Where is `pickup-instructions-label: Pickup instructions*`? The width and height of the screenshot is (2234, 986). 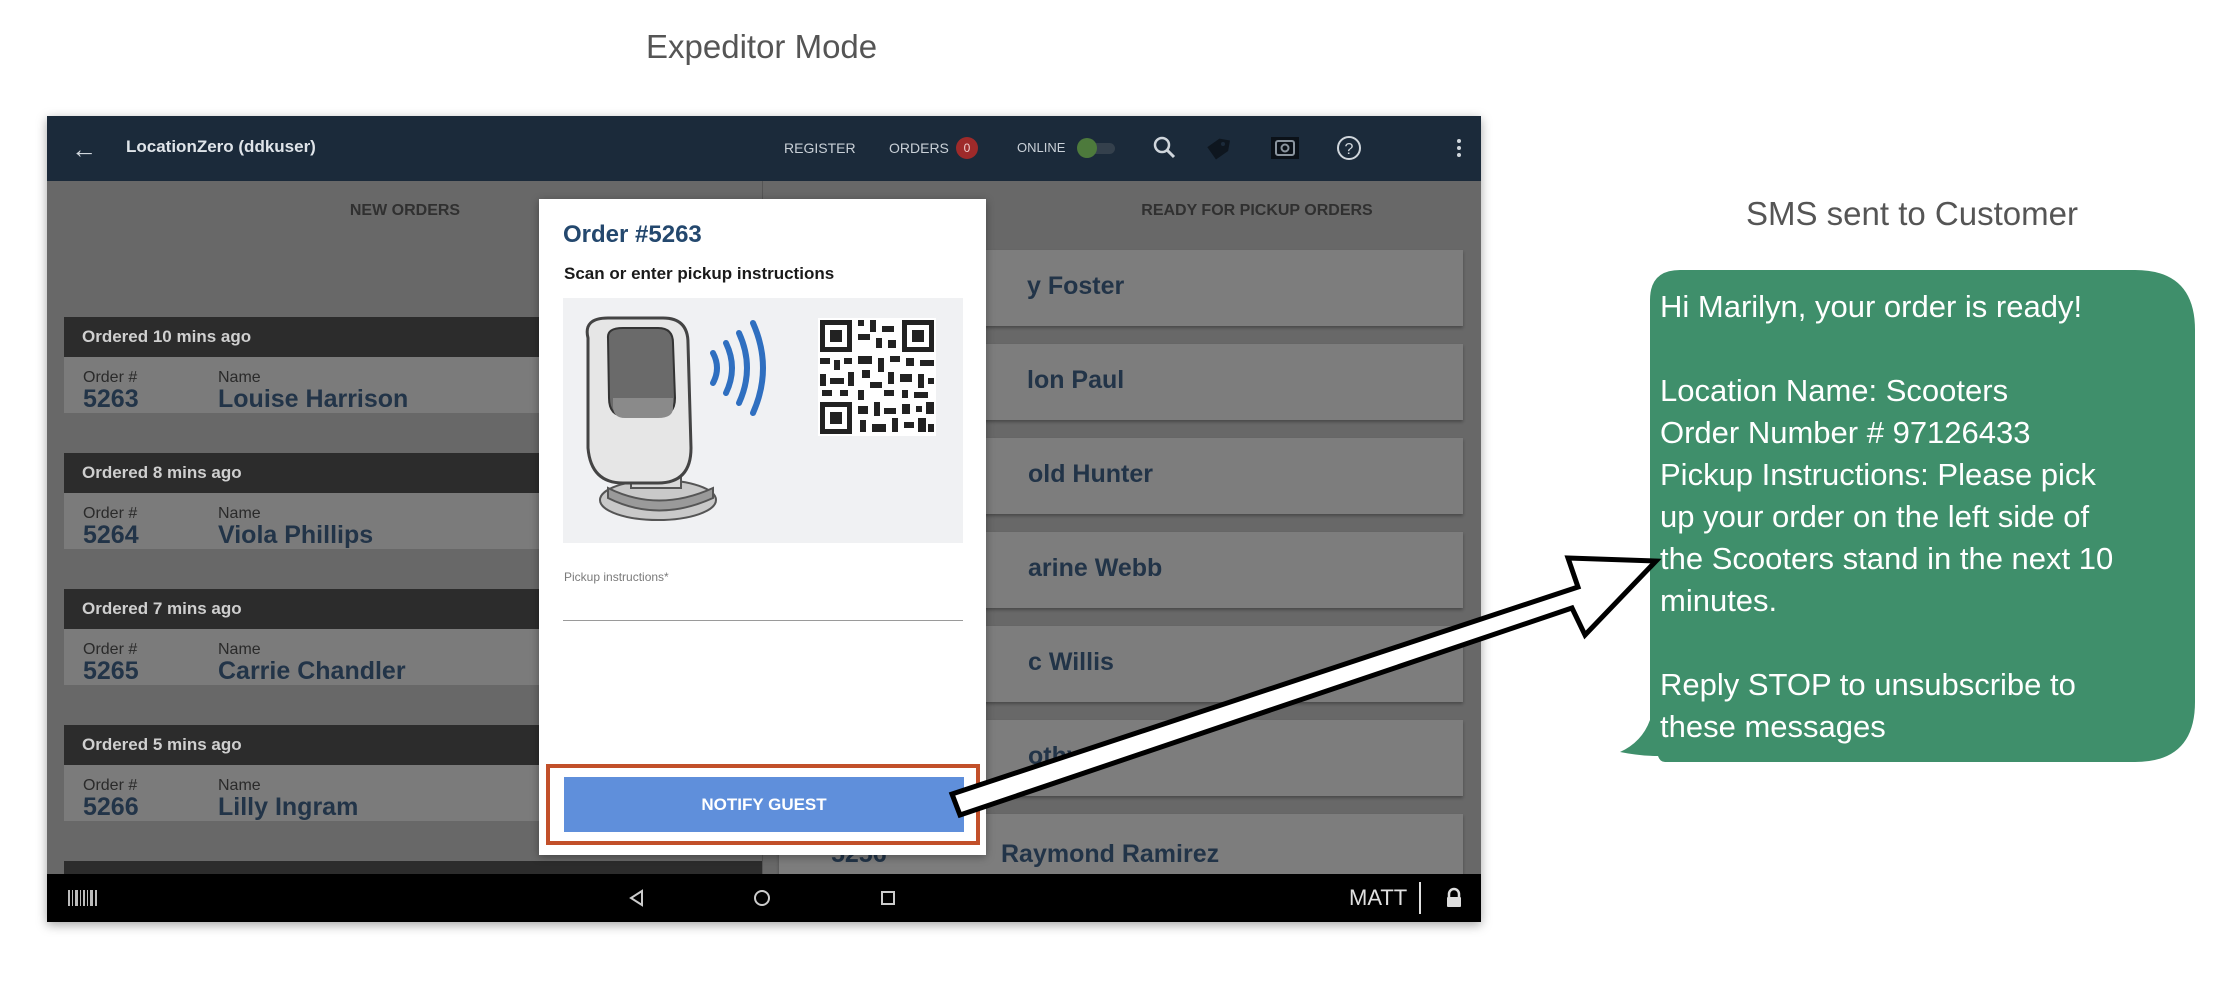
pickup-instructions-label: Pickup instructions* is located at coordinates (616, 577).